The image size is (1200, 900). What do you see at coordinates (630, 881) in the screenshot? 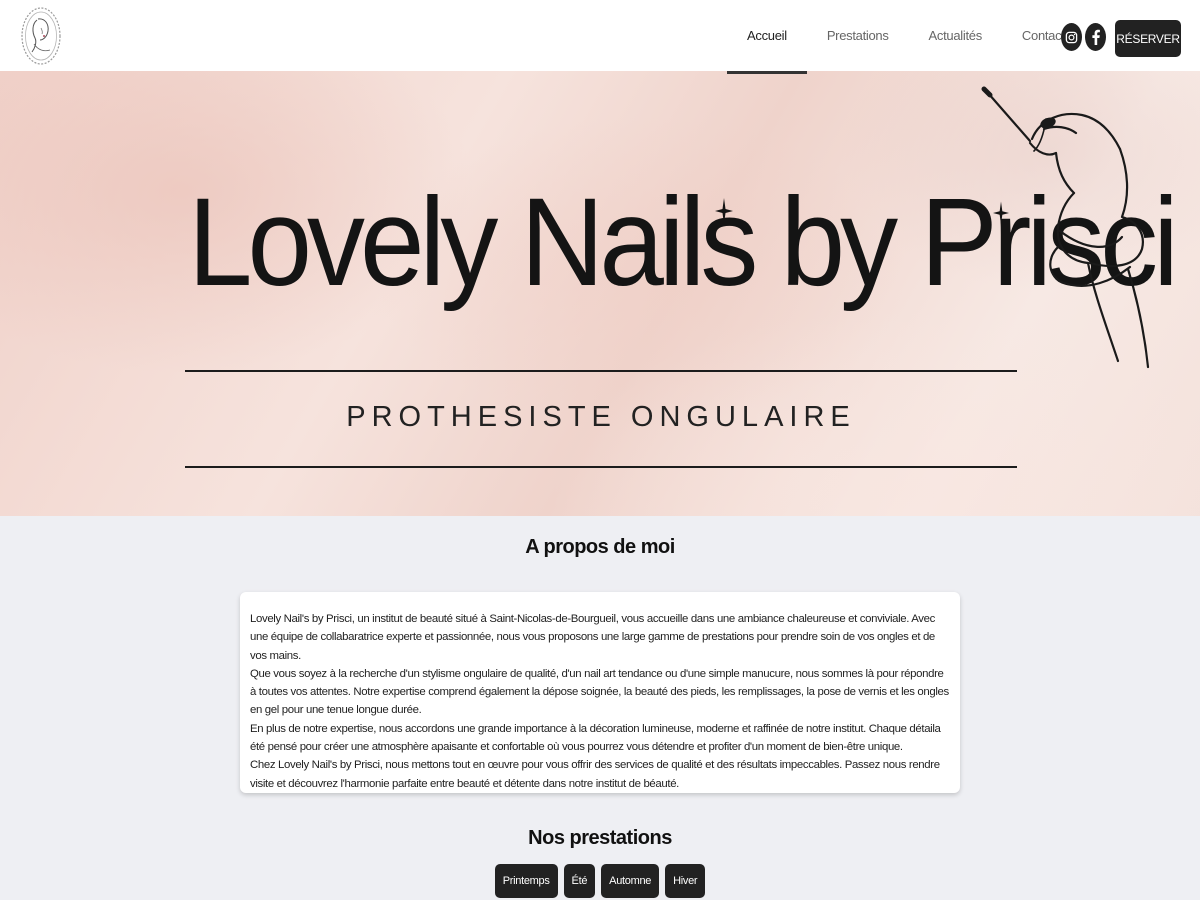
I see `season-button-automne: Automne` at bounding box center [630, 881].